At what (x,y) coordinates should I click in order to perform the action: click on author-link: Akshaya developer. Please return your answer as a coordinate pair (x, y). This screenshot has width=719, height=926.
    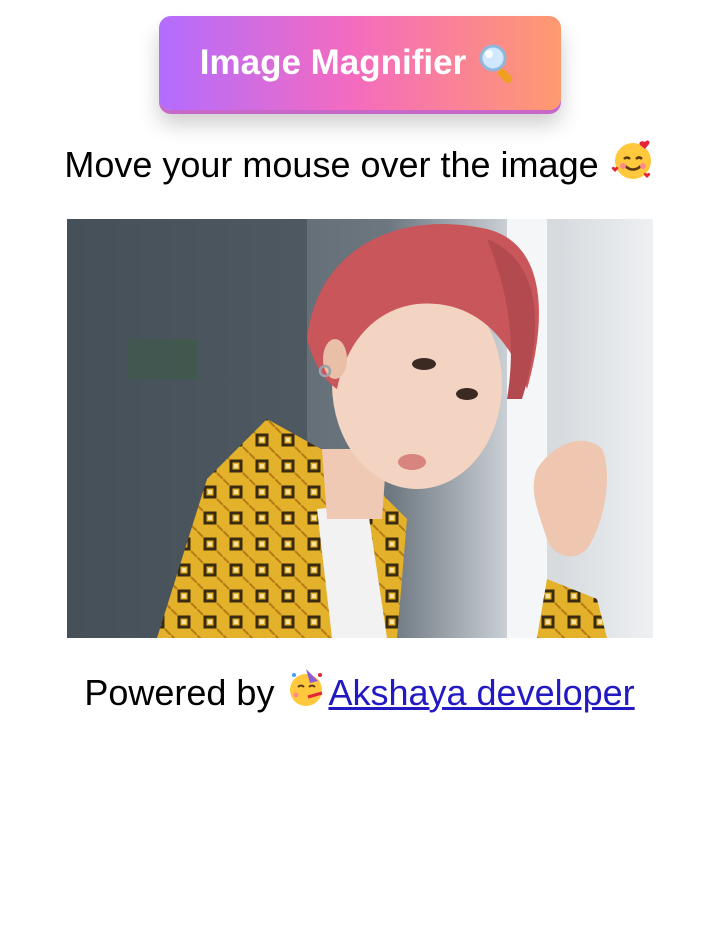
    Looking at the image, I should click on (481, 693).